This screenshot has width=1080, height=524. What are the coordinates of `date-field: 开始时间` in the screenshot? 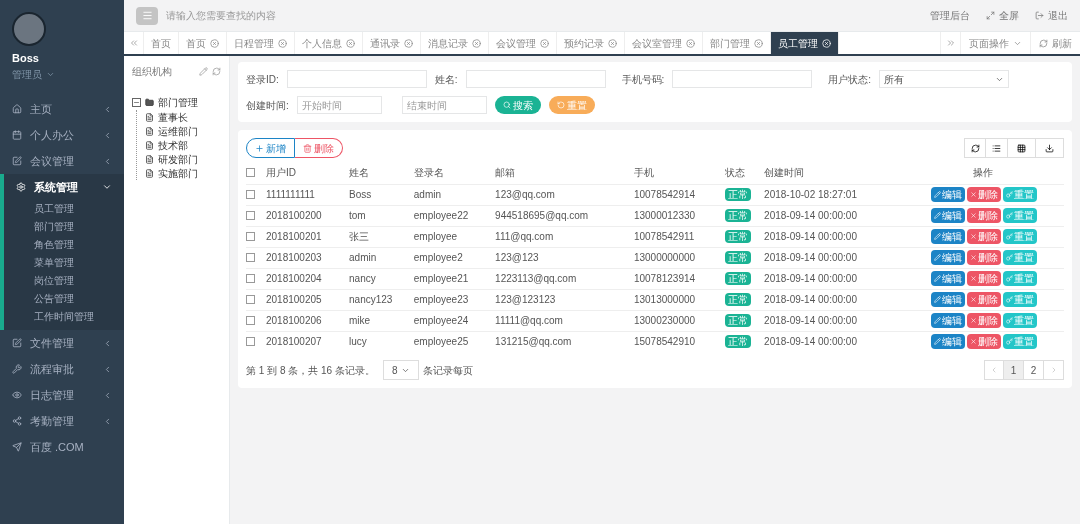 It's located at (339, 105).